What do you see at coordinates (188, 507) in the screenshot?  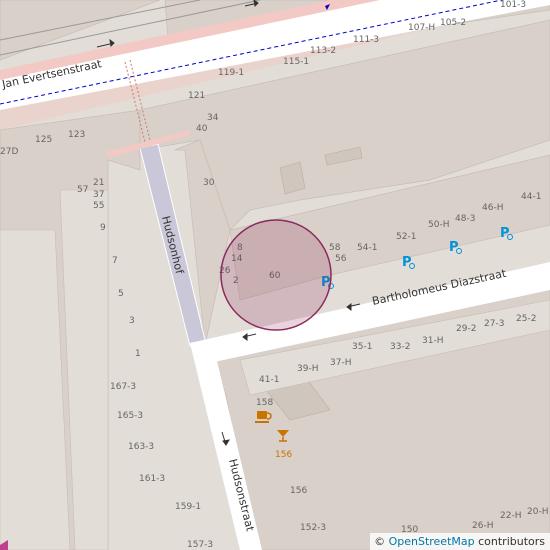 I see `house-number: 159-1` at bounding box center [188, 507].